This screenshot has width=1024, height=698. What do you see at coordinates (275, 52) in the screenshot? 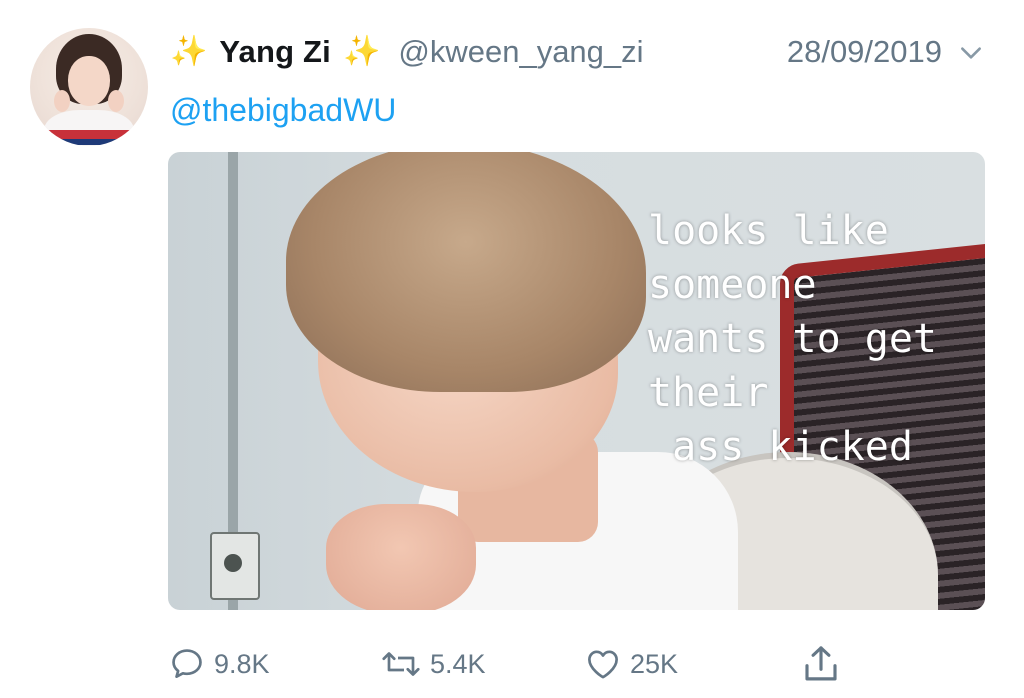
I see `author-name: Yang Zi` at bounding box center [275, 52].